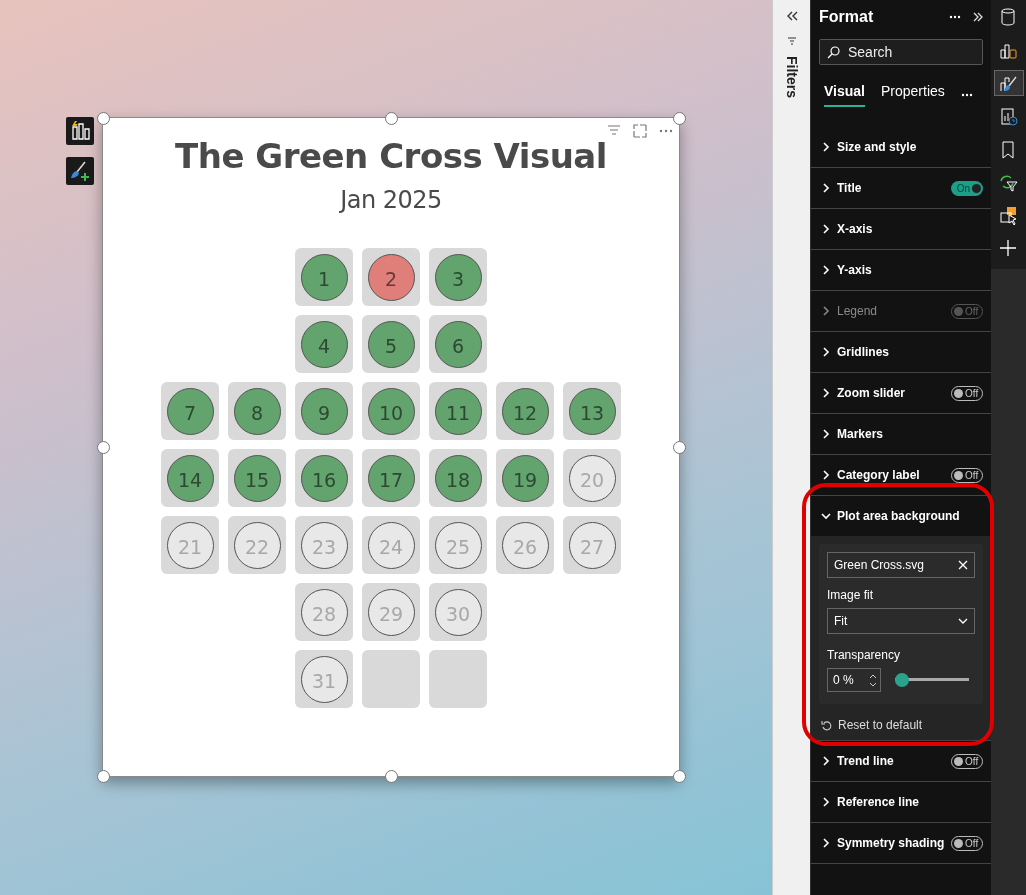 Image resolution: width=1026 pixels, height=895 pixels. Describe the element at coordinates (902, 680) in the screenshot. I see `slider-thumb` at that location.